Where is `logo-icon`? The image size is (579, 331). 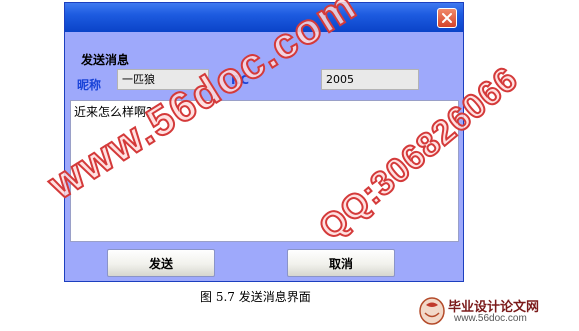
logo-icon is located at coordinates (432, 311).